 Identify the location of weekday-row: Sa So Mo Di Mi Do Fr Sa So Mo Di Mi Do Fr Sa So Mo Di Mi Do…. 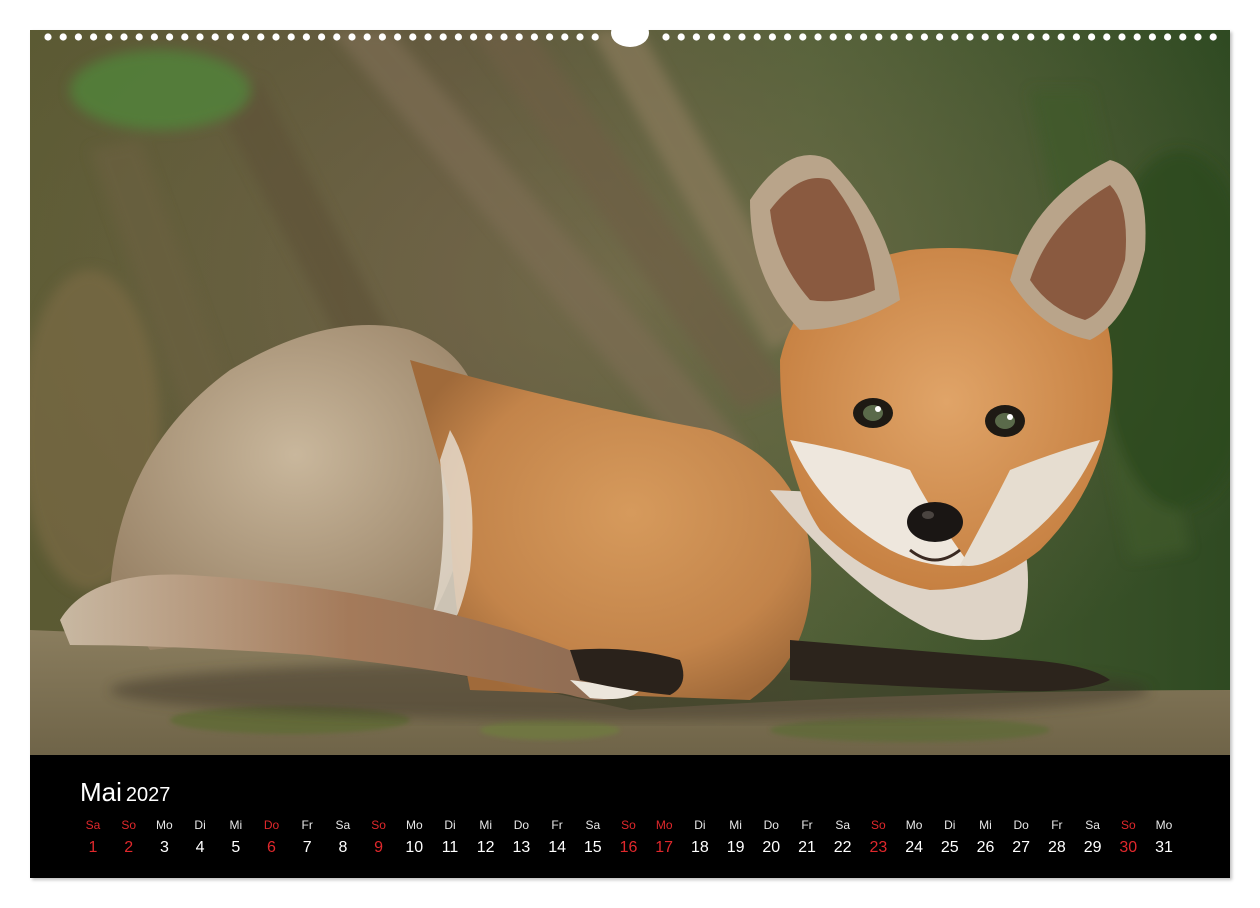
(630, 828).